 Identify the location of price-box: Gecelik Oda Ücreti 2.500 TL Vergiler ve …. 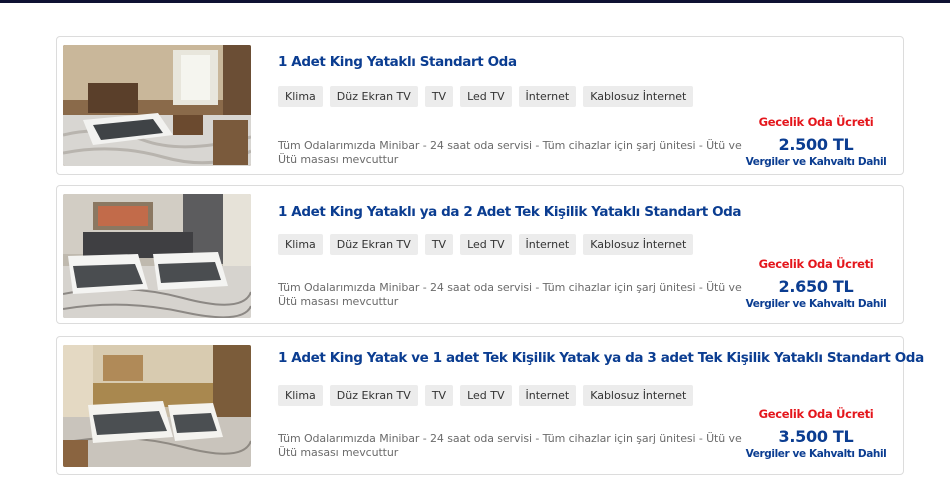
(816, 141).